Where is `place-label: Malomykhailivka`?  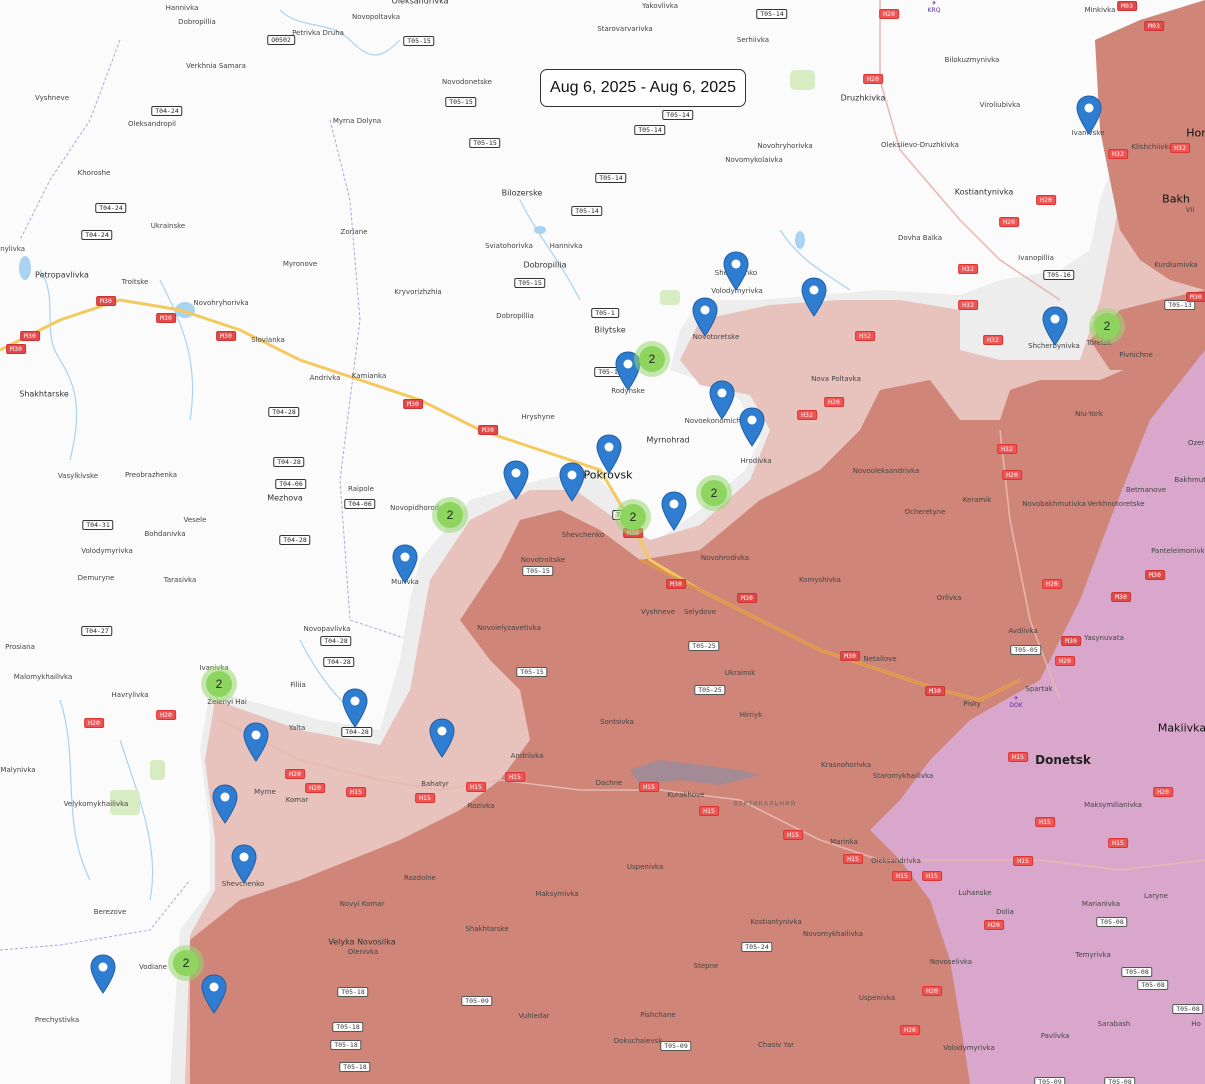 place-label: Malomykhailivka is located at coordinates (43, 677).